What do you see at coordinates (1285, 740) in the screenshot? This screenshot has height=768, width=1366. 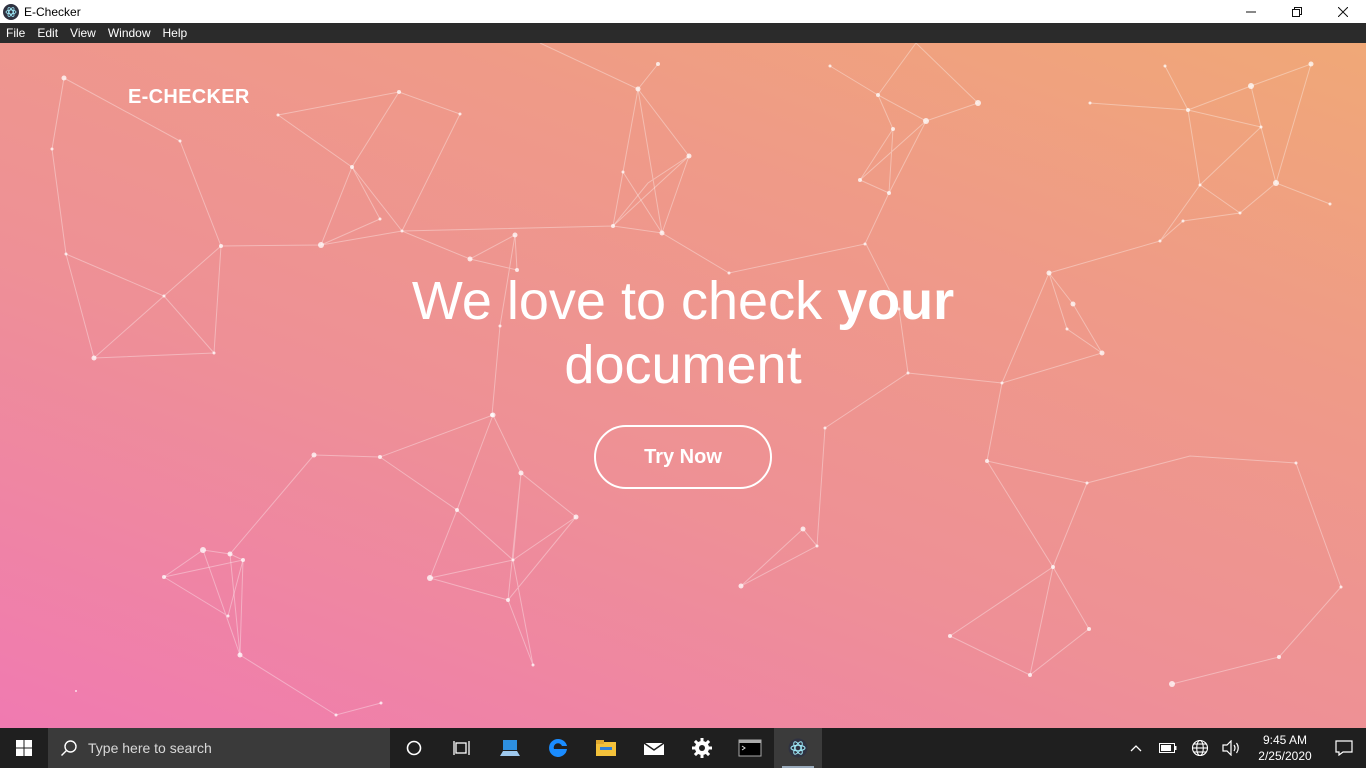 I see `clock-time: 9:45 AM` at bounding box center [1285, 740].